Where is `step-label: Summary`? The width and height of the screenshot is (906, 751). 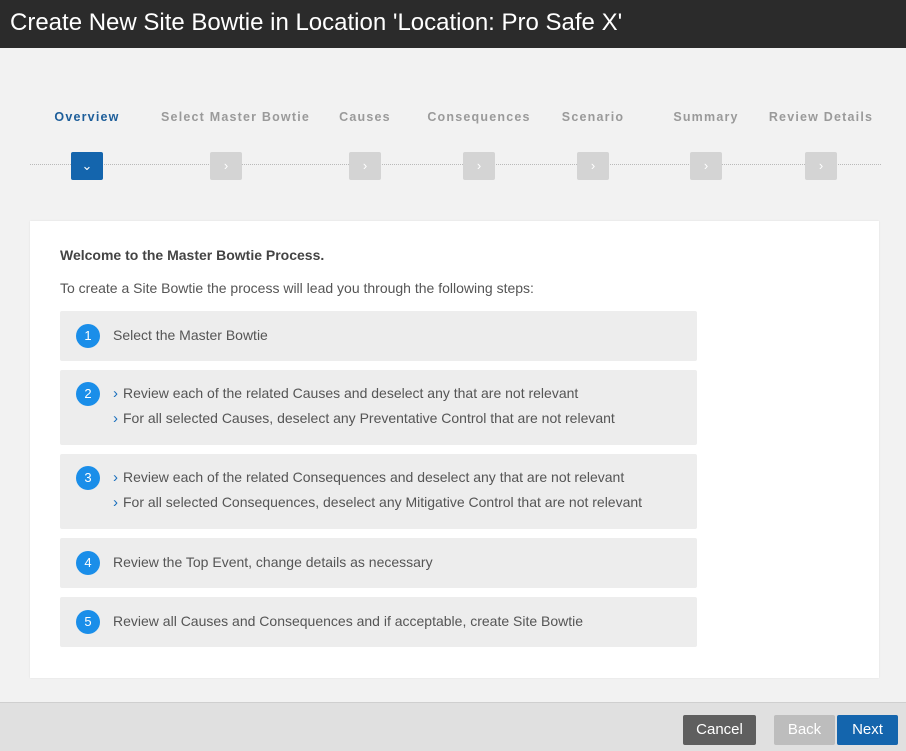 step-label: Summary is located at coordinates (706, 117).